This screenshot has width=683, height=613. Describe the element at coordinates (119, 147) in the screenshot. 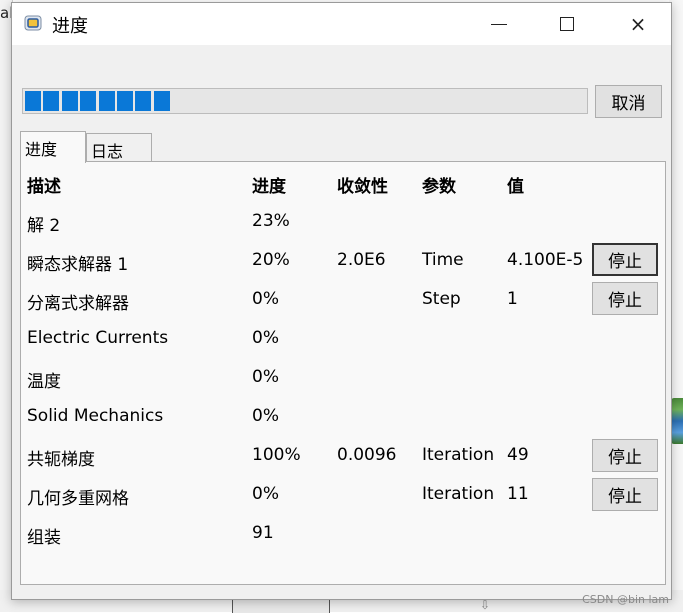

I see `tab-log: 日志` at that location.